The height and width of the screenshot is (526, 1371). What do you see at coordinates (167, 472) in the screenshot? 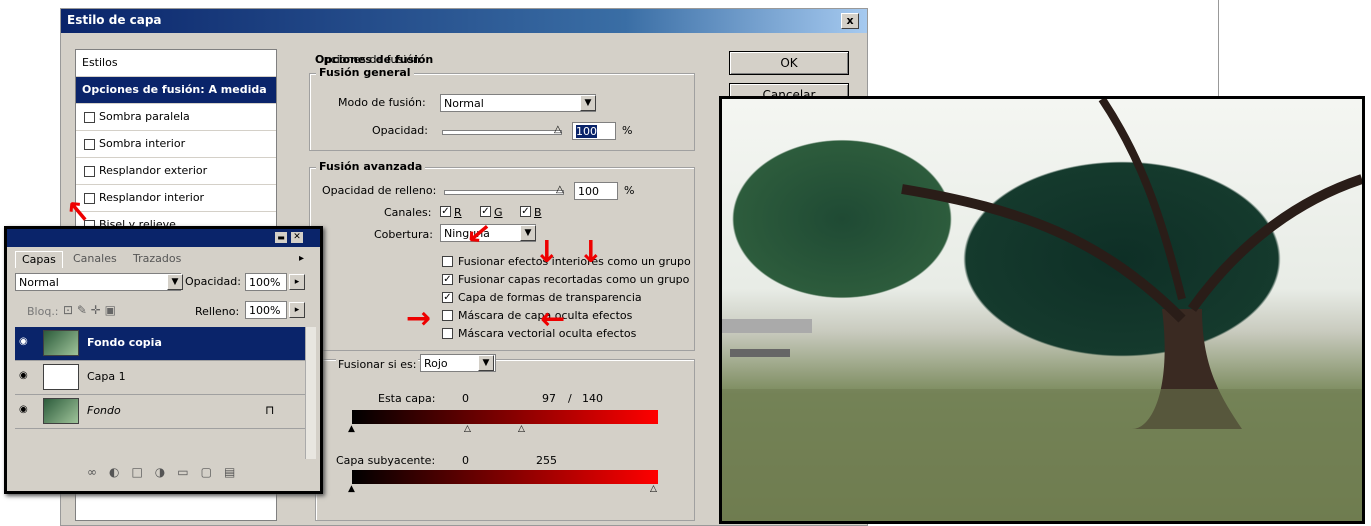
I see `panel-footer-icons: ∞◐□◑▭▢▤` at bounding box center [167, 472].